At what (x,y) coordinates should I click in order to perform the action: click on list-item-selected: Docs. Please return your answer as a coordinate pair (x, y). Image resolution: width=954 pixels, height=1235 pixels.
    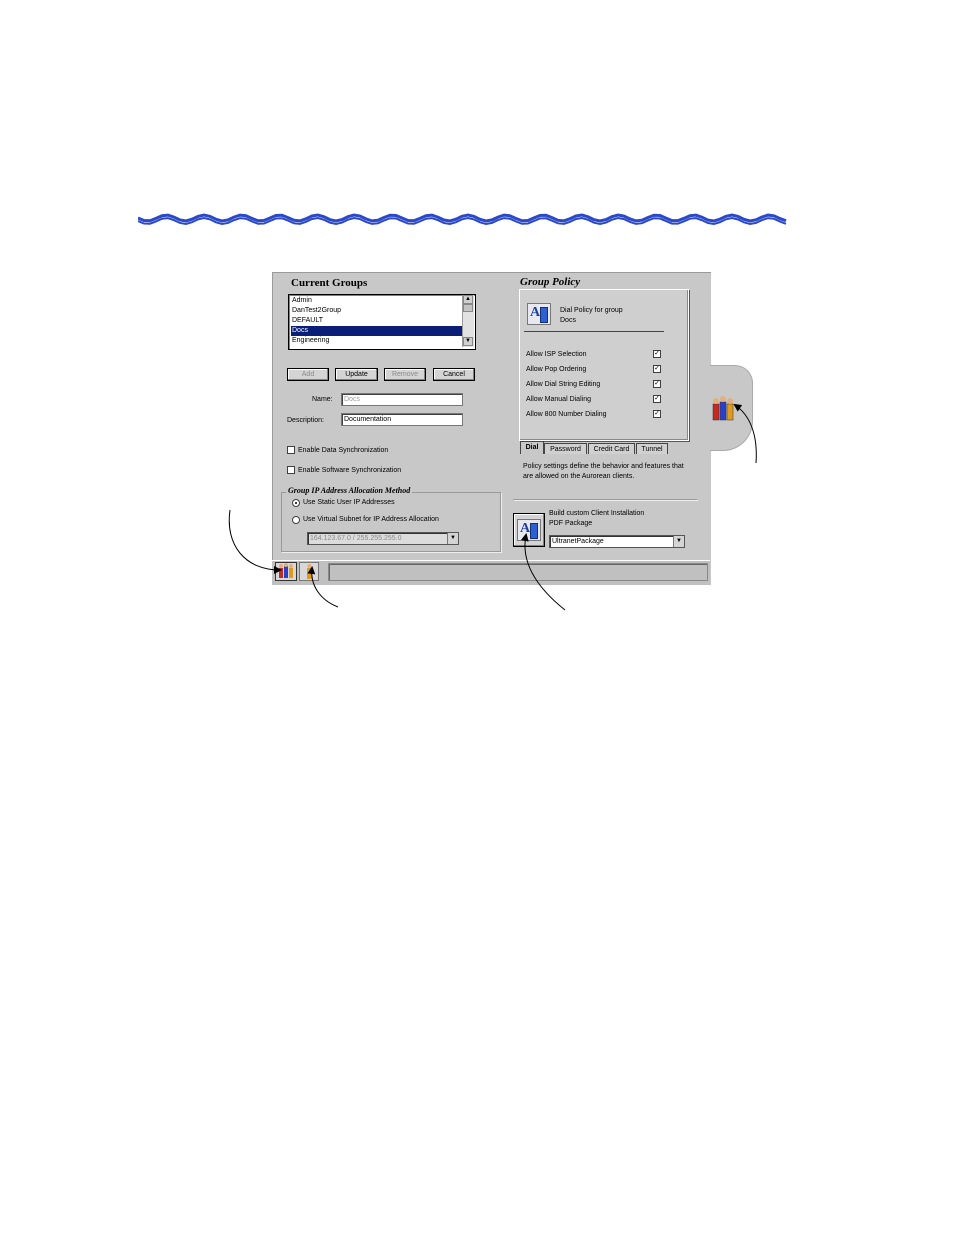
    Looking at the image, I should click on (376, 331).